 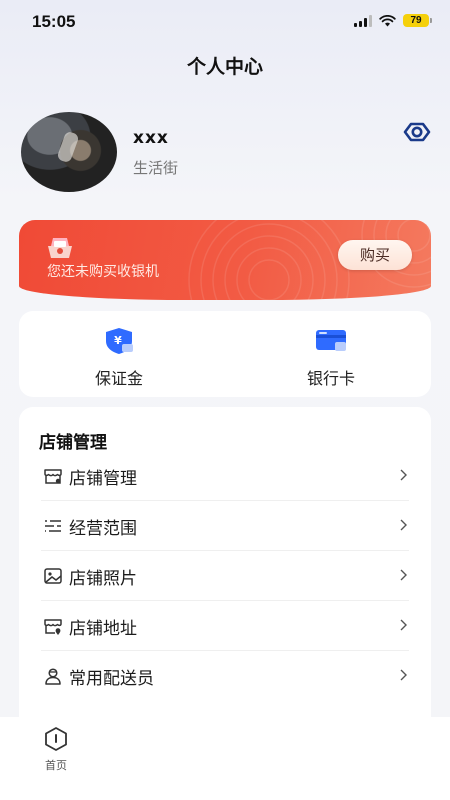 I want to click on page-title: 个人中心, so click(x=224, y=67).